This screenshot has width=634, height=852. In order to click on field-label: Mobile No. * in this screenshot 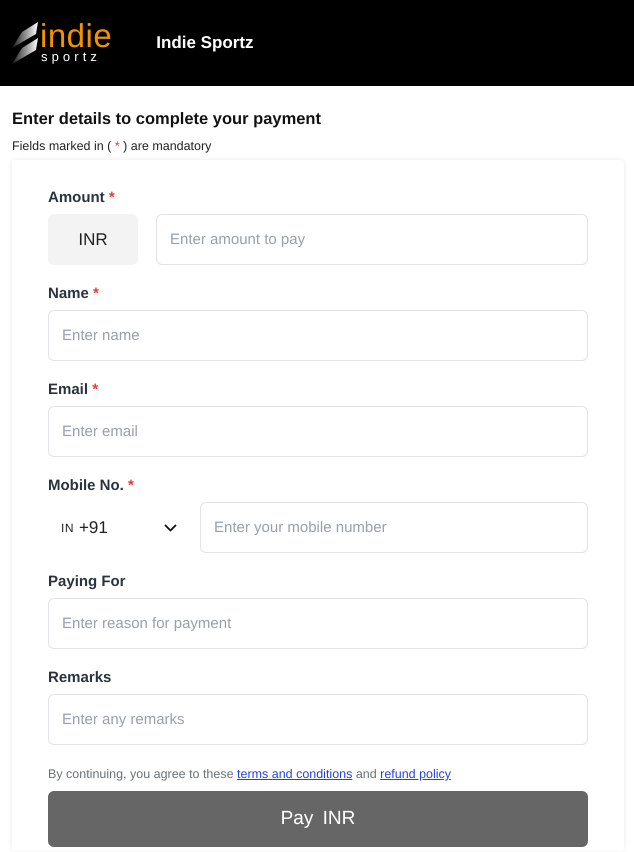, I will do `click(91, 486)`.